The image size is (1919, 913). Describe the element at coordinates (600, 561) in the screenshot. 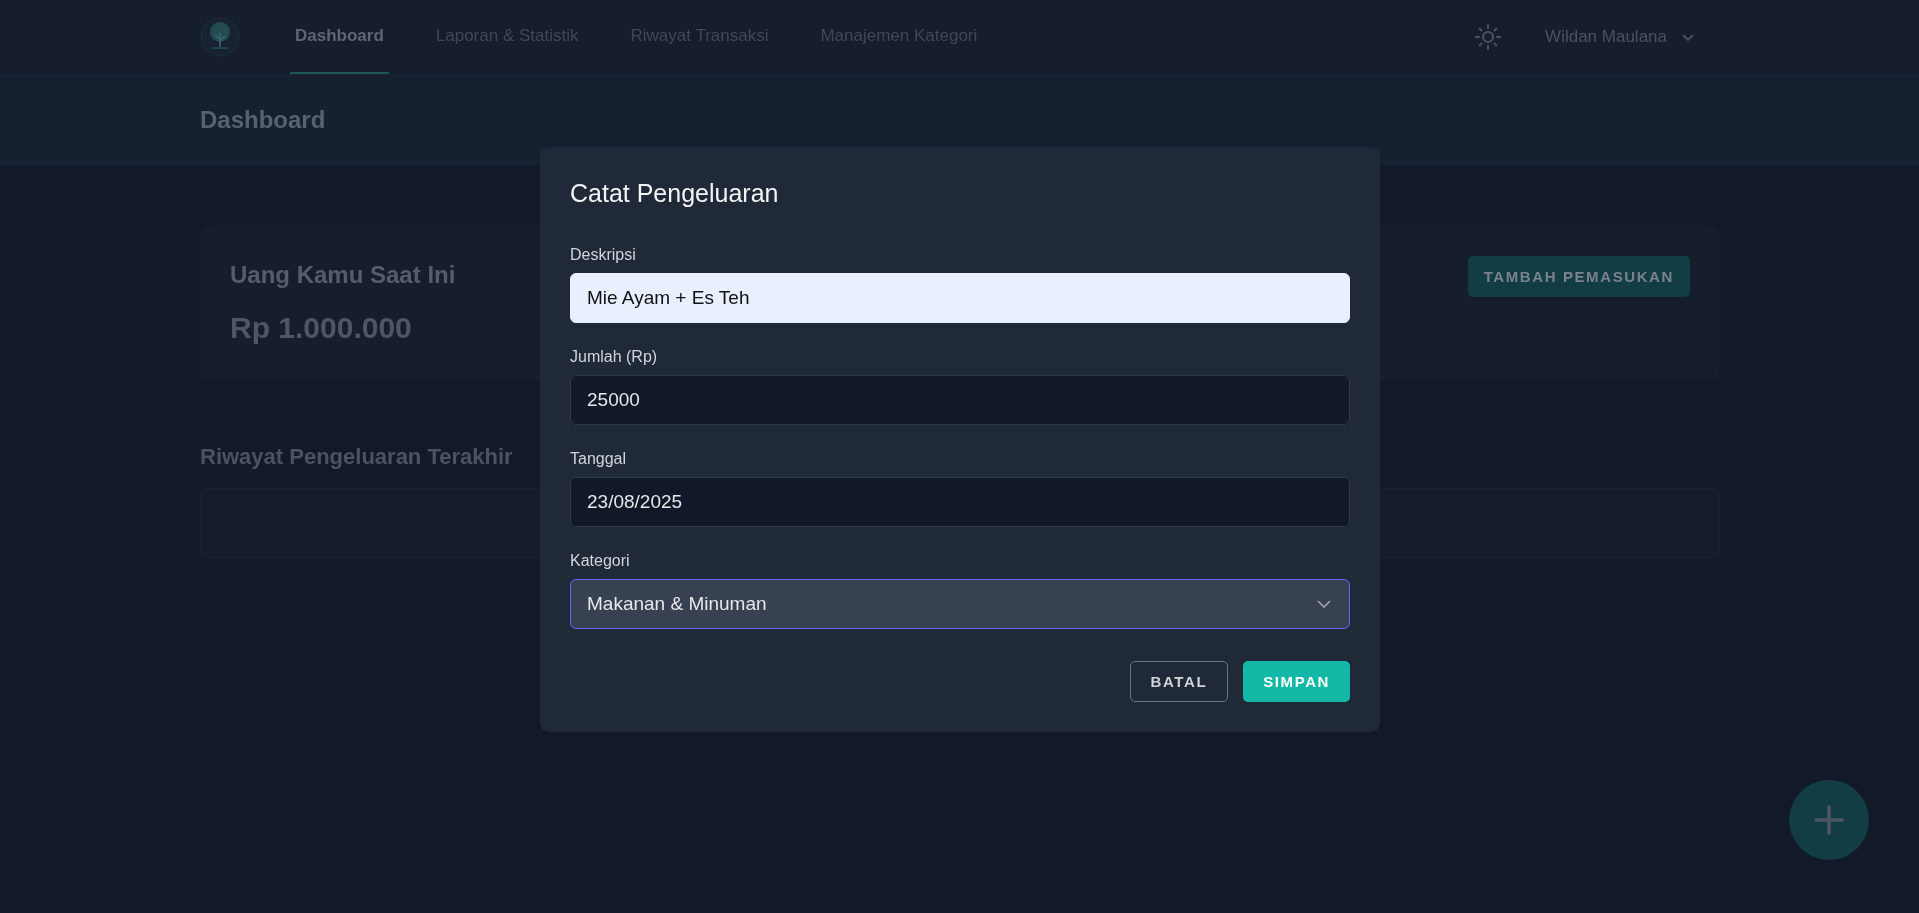

I see `field-label: Kategori` at that location.